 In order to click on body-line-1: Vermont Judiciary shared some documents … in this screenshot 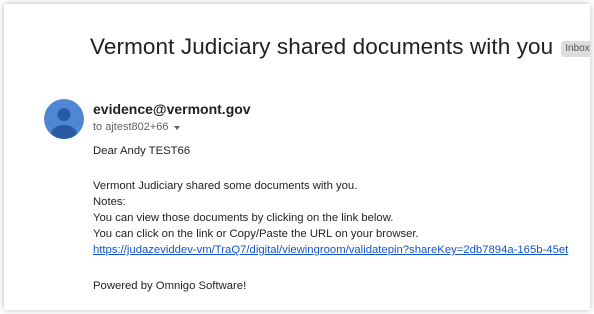, I will do `click(225, 186)`.